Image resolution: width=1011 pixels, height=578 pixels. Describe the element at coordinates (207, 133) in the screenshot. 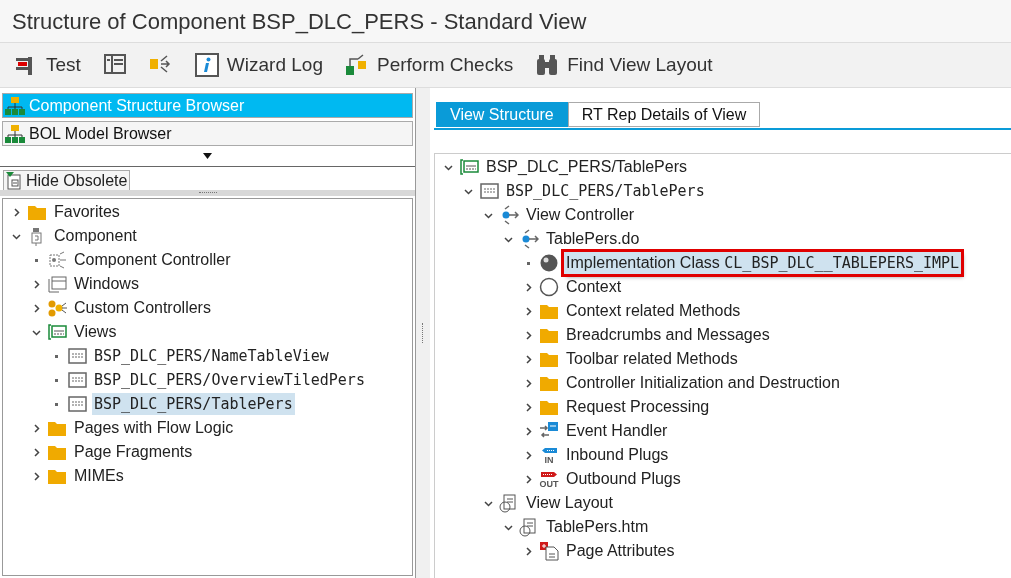

I see `browser-button: BOL Model Browser` at that location.